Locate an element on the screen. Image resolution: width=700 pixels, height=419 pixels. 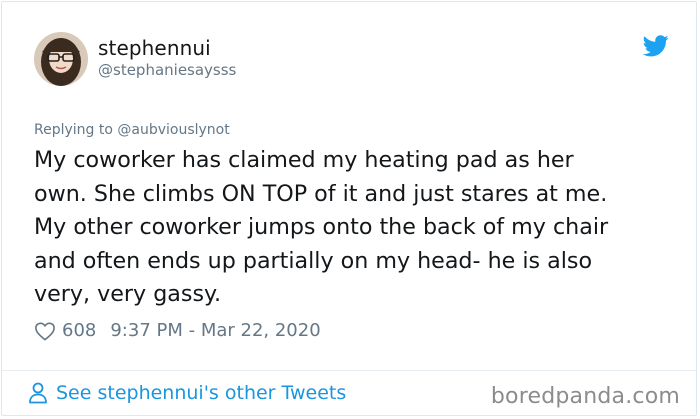
author-handle: @stephaniesaysss is located at coordinates (167, 70).